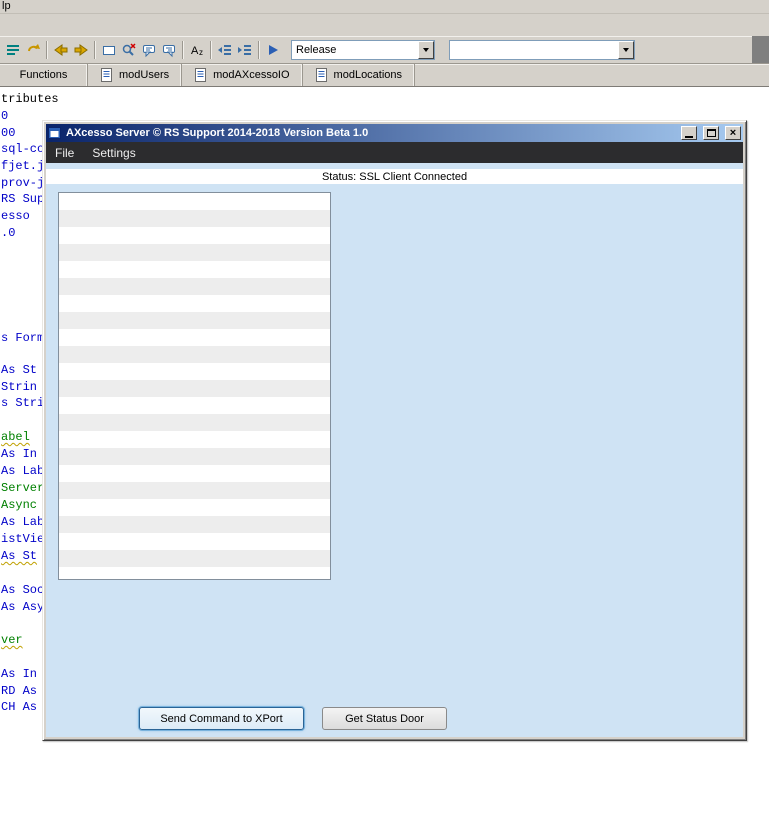 This screenshot has width=769, height=826. Describe the element at coordinates (23, 403) in the screenshot. I see `code-fragment: s Stri` at that location.